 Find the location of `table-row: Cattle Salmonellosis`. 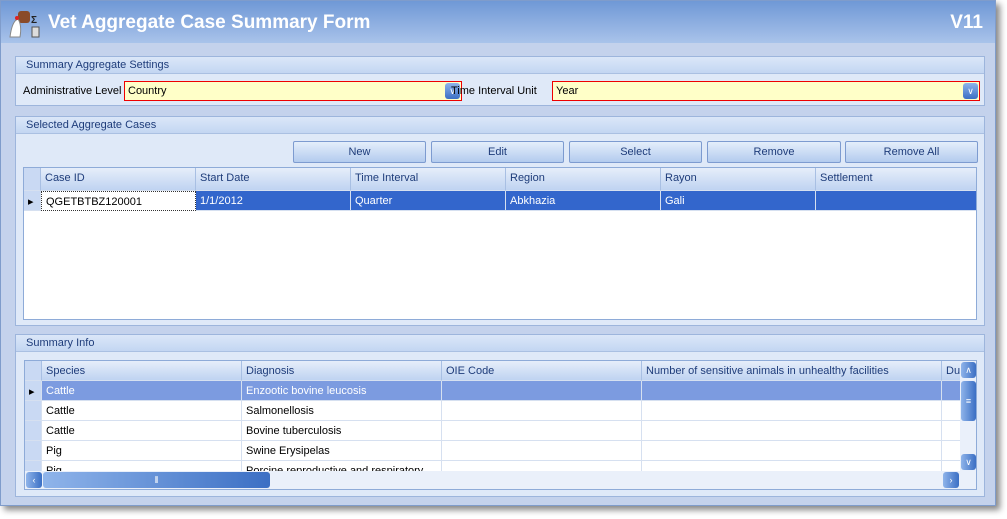

table-row: Cattle Salmonellosis is located at coordinates (500, 411).